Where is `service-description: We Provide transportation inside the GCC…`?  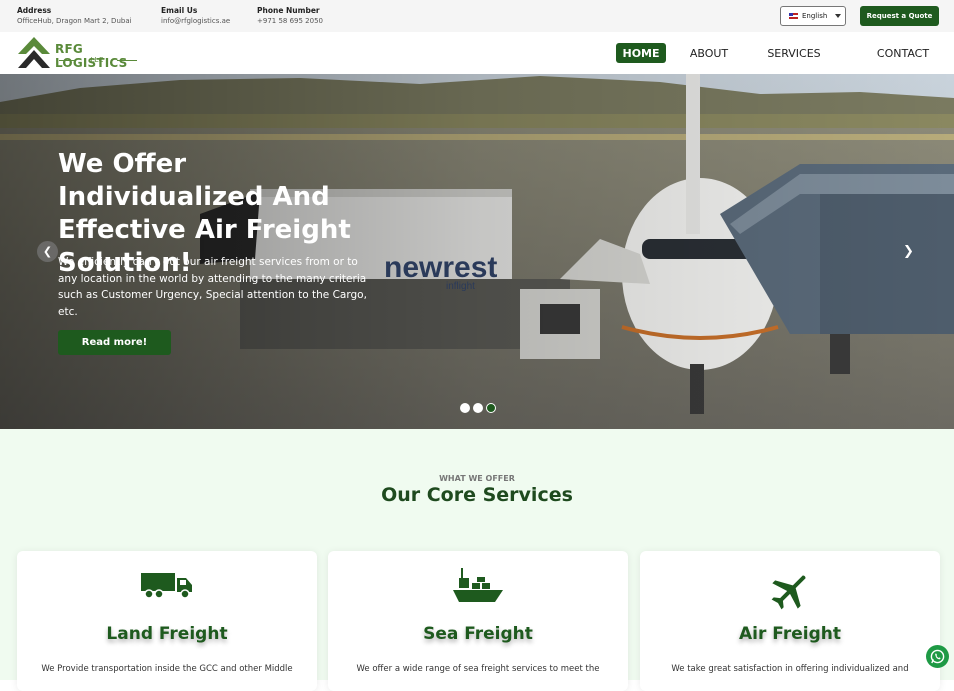
service-description: We Provide transportation inside the GCC… is located at coordinates (167, 669).